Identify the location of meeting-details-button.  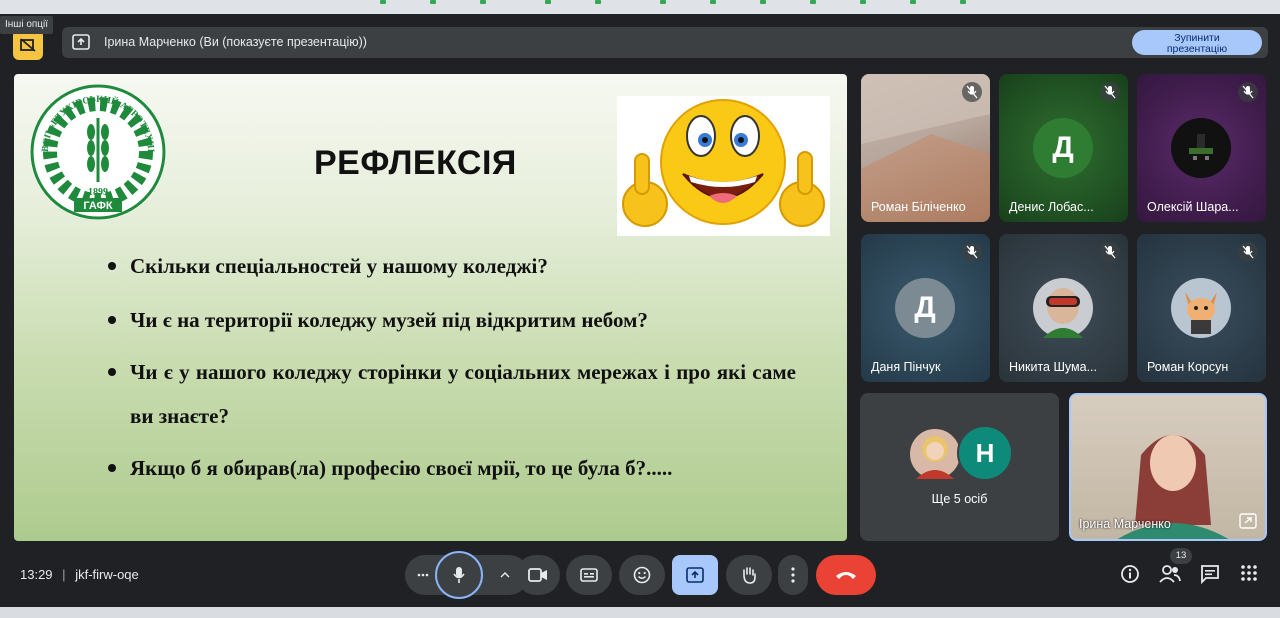
(1131, 575).